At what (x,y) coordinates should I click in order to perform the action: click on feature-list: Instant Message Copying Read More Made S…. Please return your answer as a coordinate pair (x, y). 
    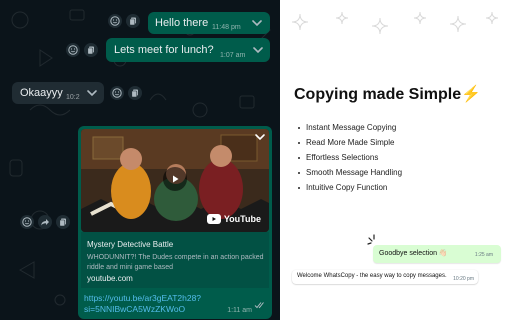
    Looking at the image, I should click on (350, 157).